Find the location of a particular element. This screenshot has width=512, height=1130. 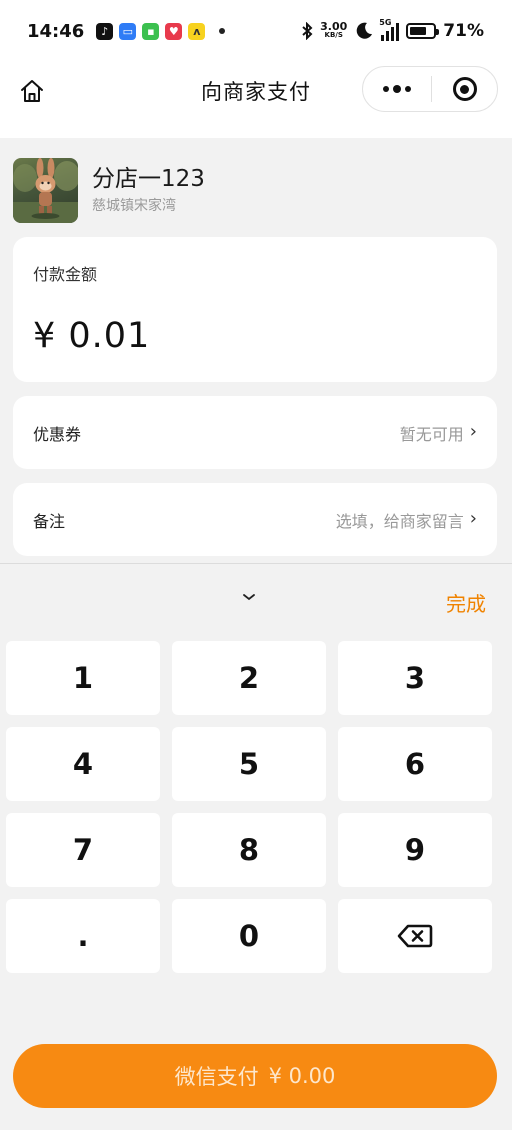

wechat-pay-button: 微信支付 ¥ 0.00 is located at coordinates (255, 1076).